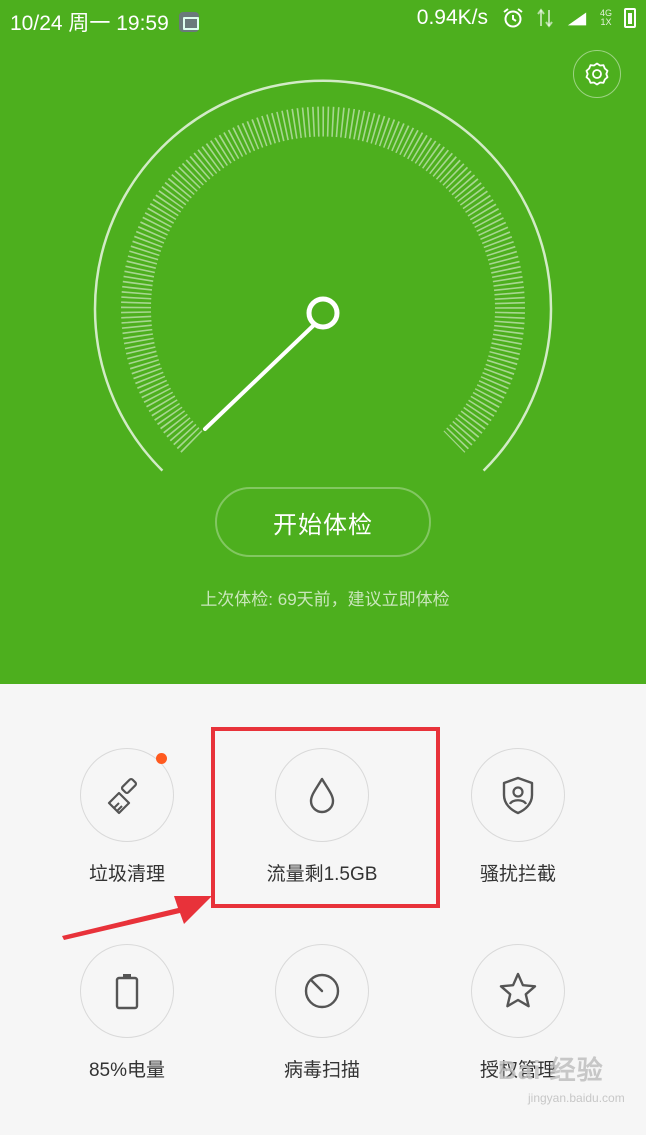 The height and width of the screenshot is (1135, 650). What do you see at coordinates (648, 567) in the screenshot?
I see `screen-edge` at bounding box center [648, 567].